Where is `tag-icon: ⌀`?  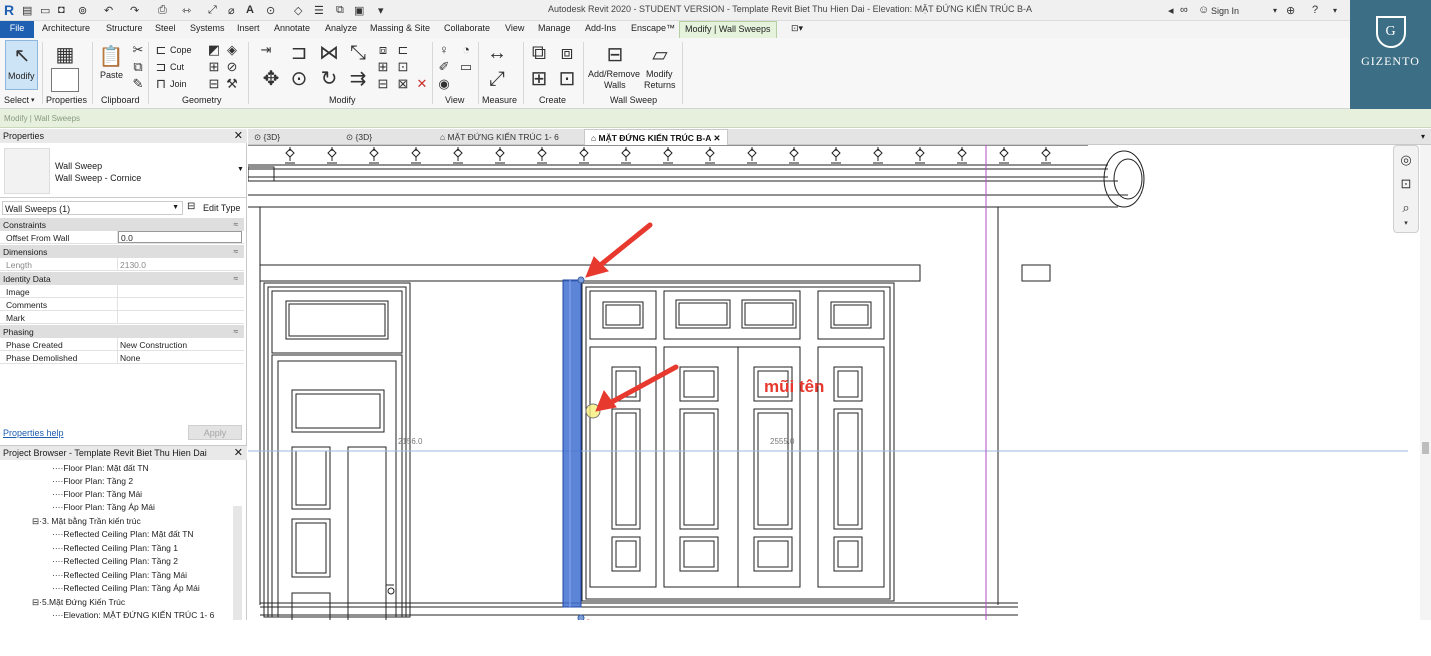
tag-icon: ⌀ is located at coordinates (231, 10).